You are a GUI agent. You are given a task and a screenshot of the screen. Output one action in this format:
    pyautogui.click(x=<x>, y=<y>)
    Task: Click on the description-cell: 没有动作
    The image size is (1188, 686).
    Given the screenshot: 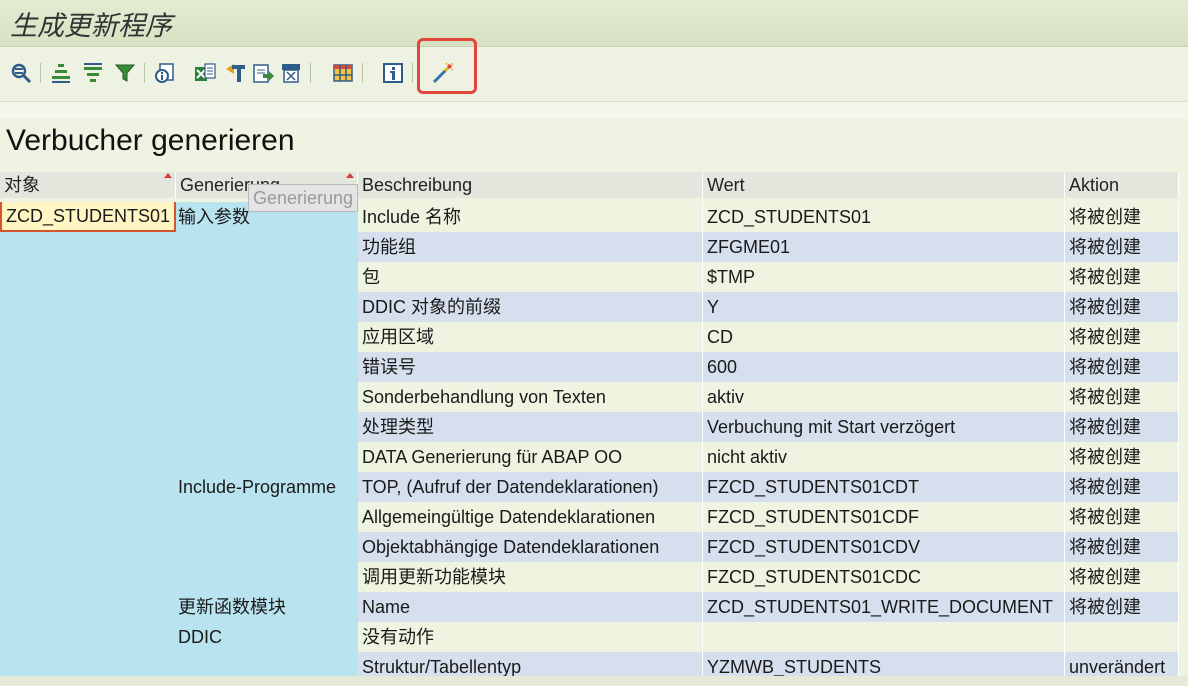 What is the action you would take?
    pyautogui.click(x=530, y=637)
    